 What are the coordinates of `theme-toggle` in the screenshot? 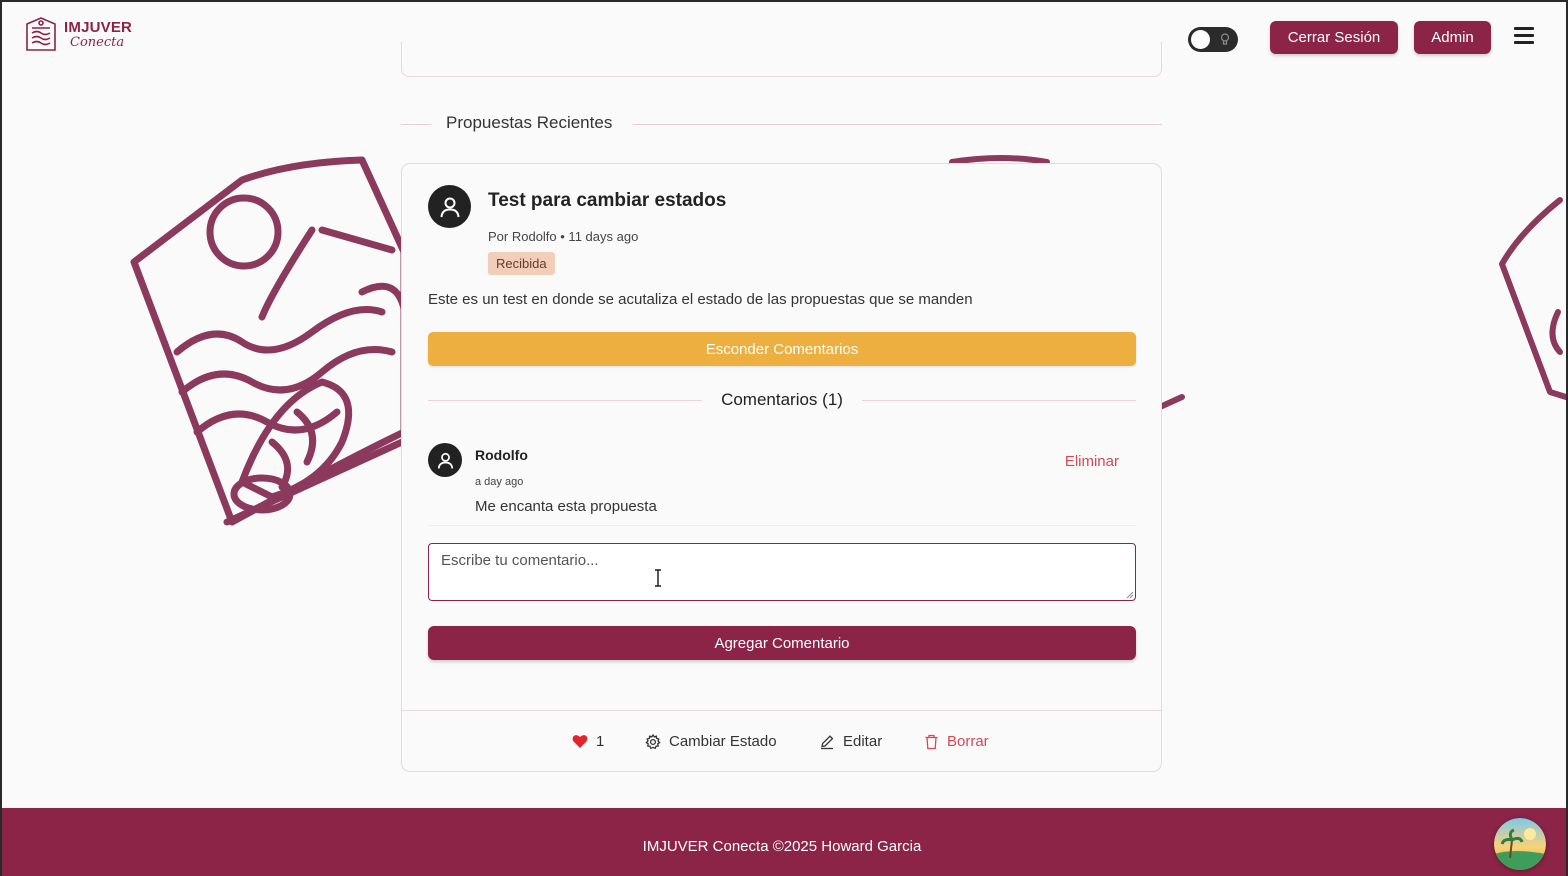 It's located at (1213, 39).